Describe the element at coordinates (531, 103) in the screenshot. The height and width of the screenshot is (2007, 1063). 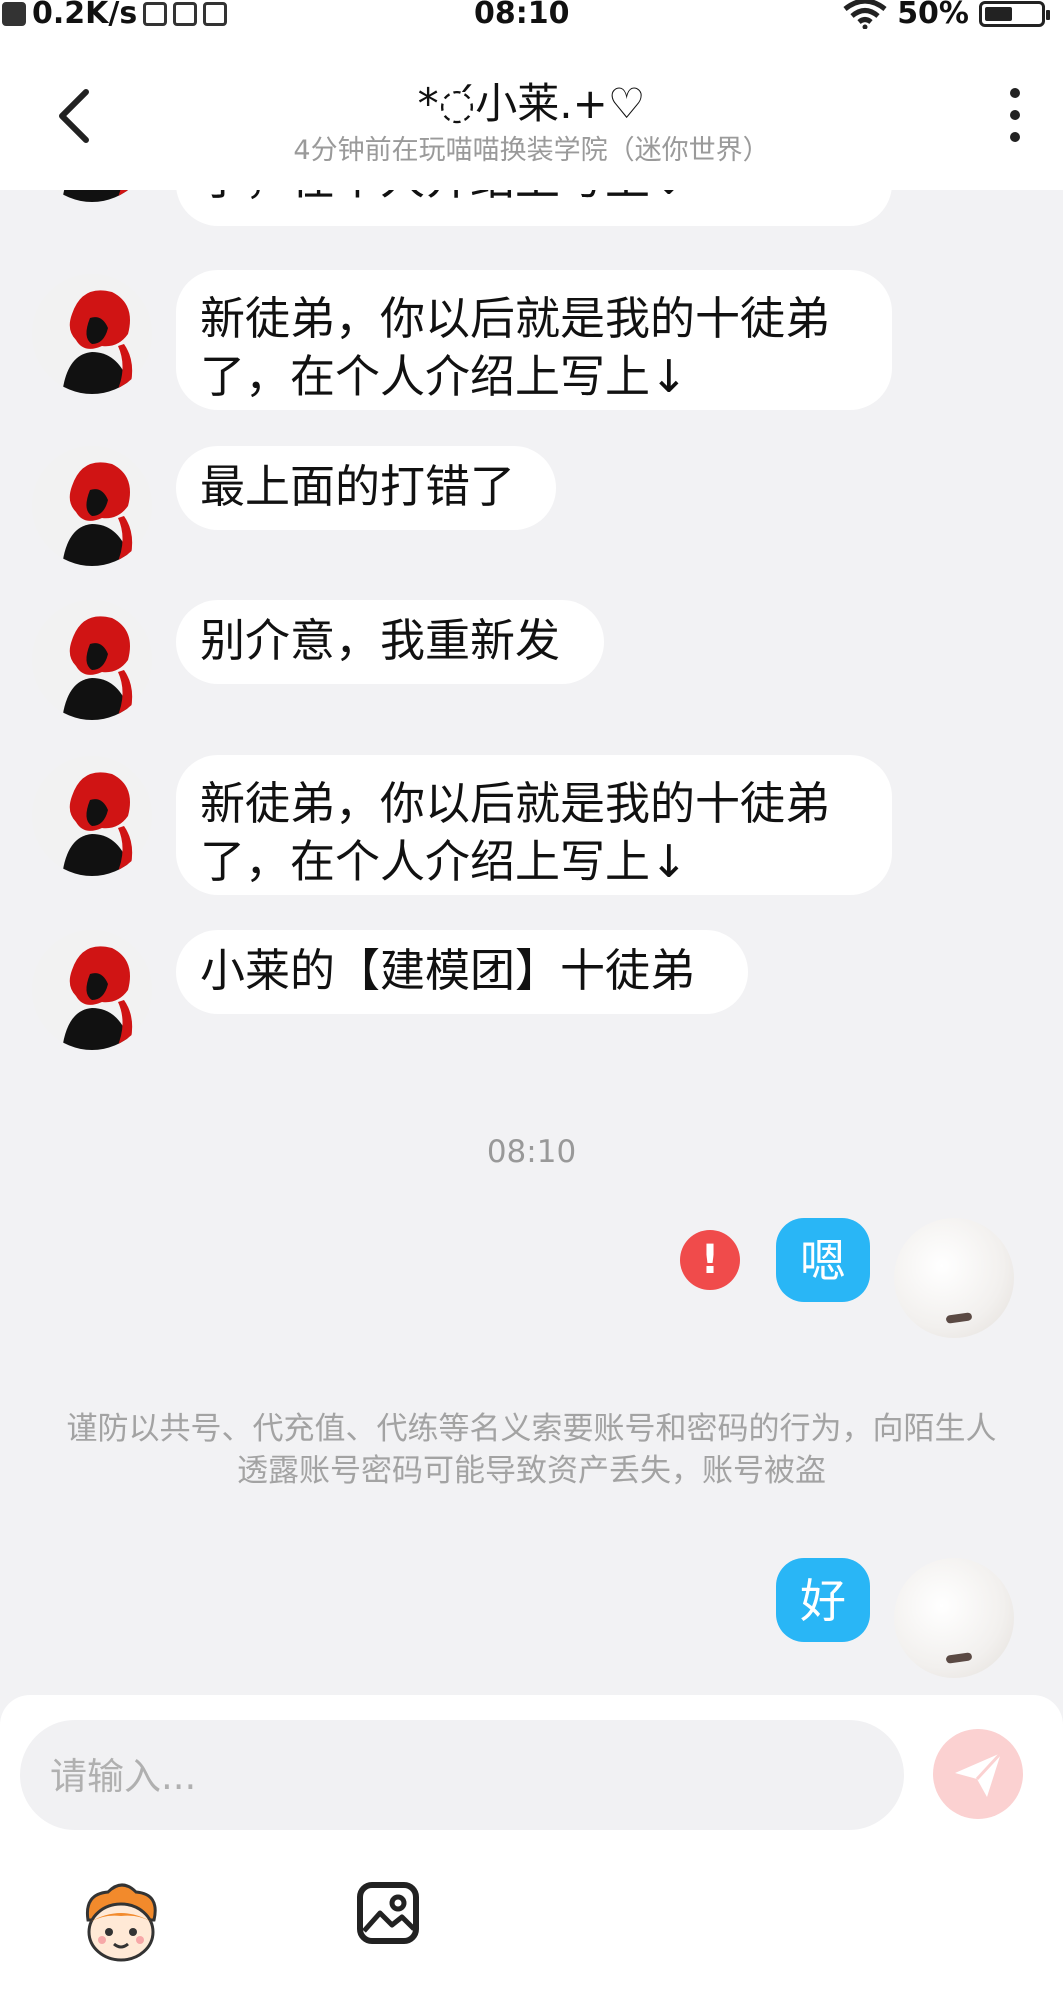
I see `chat-title: *◌́小莱.+♡` at that location.